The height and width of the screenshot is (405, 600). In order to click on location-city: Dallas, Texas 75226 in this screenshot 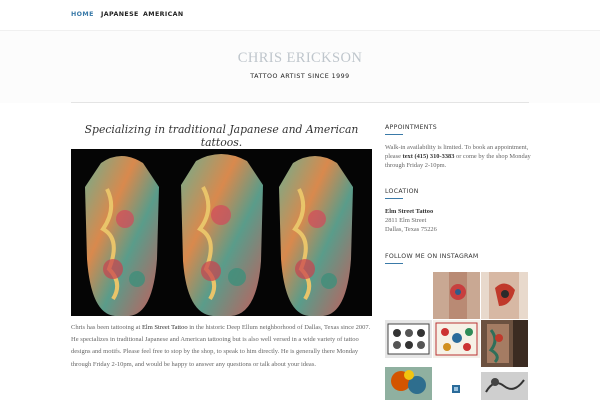, I will do `click(411, 230)`.